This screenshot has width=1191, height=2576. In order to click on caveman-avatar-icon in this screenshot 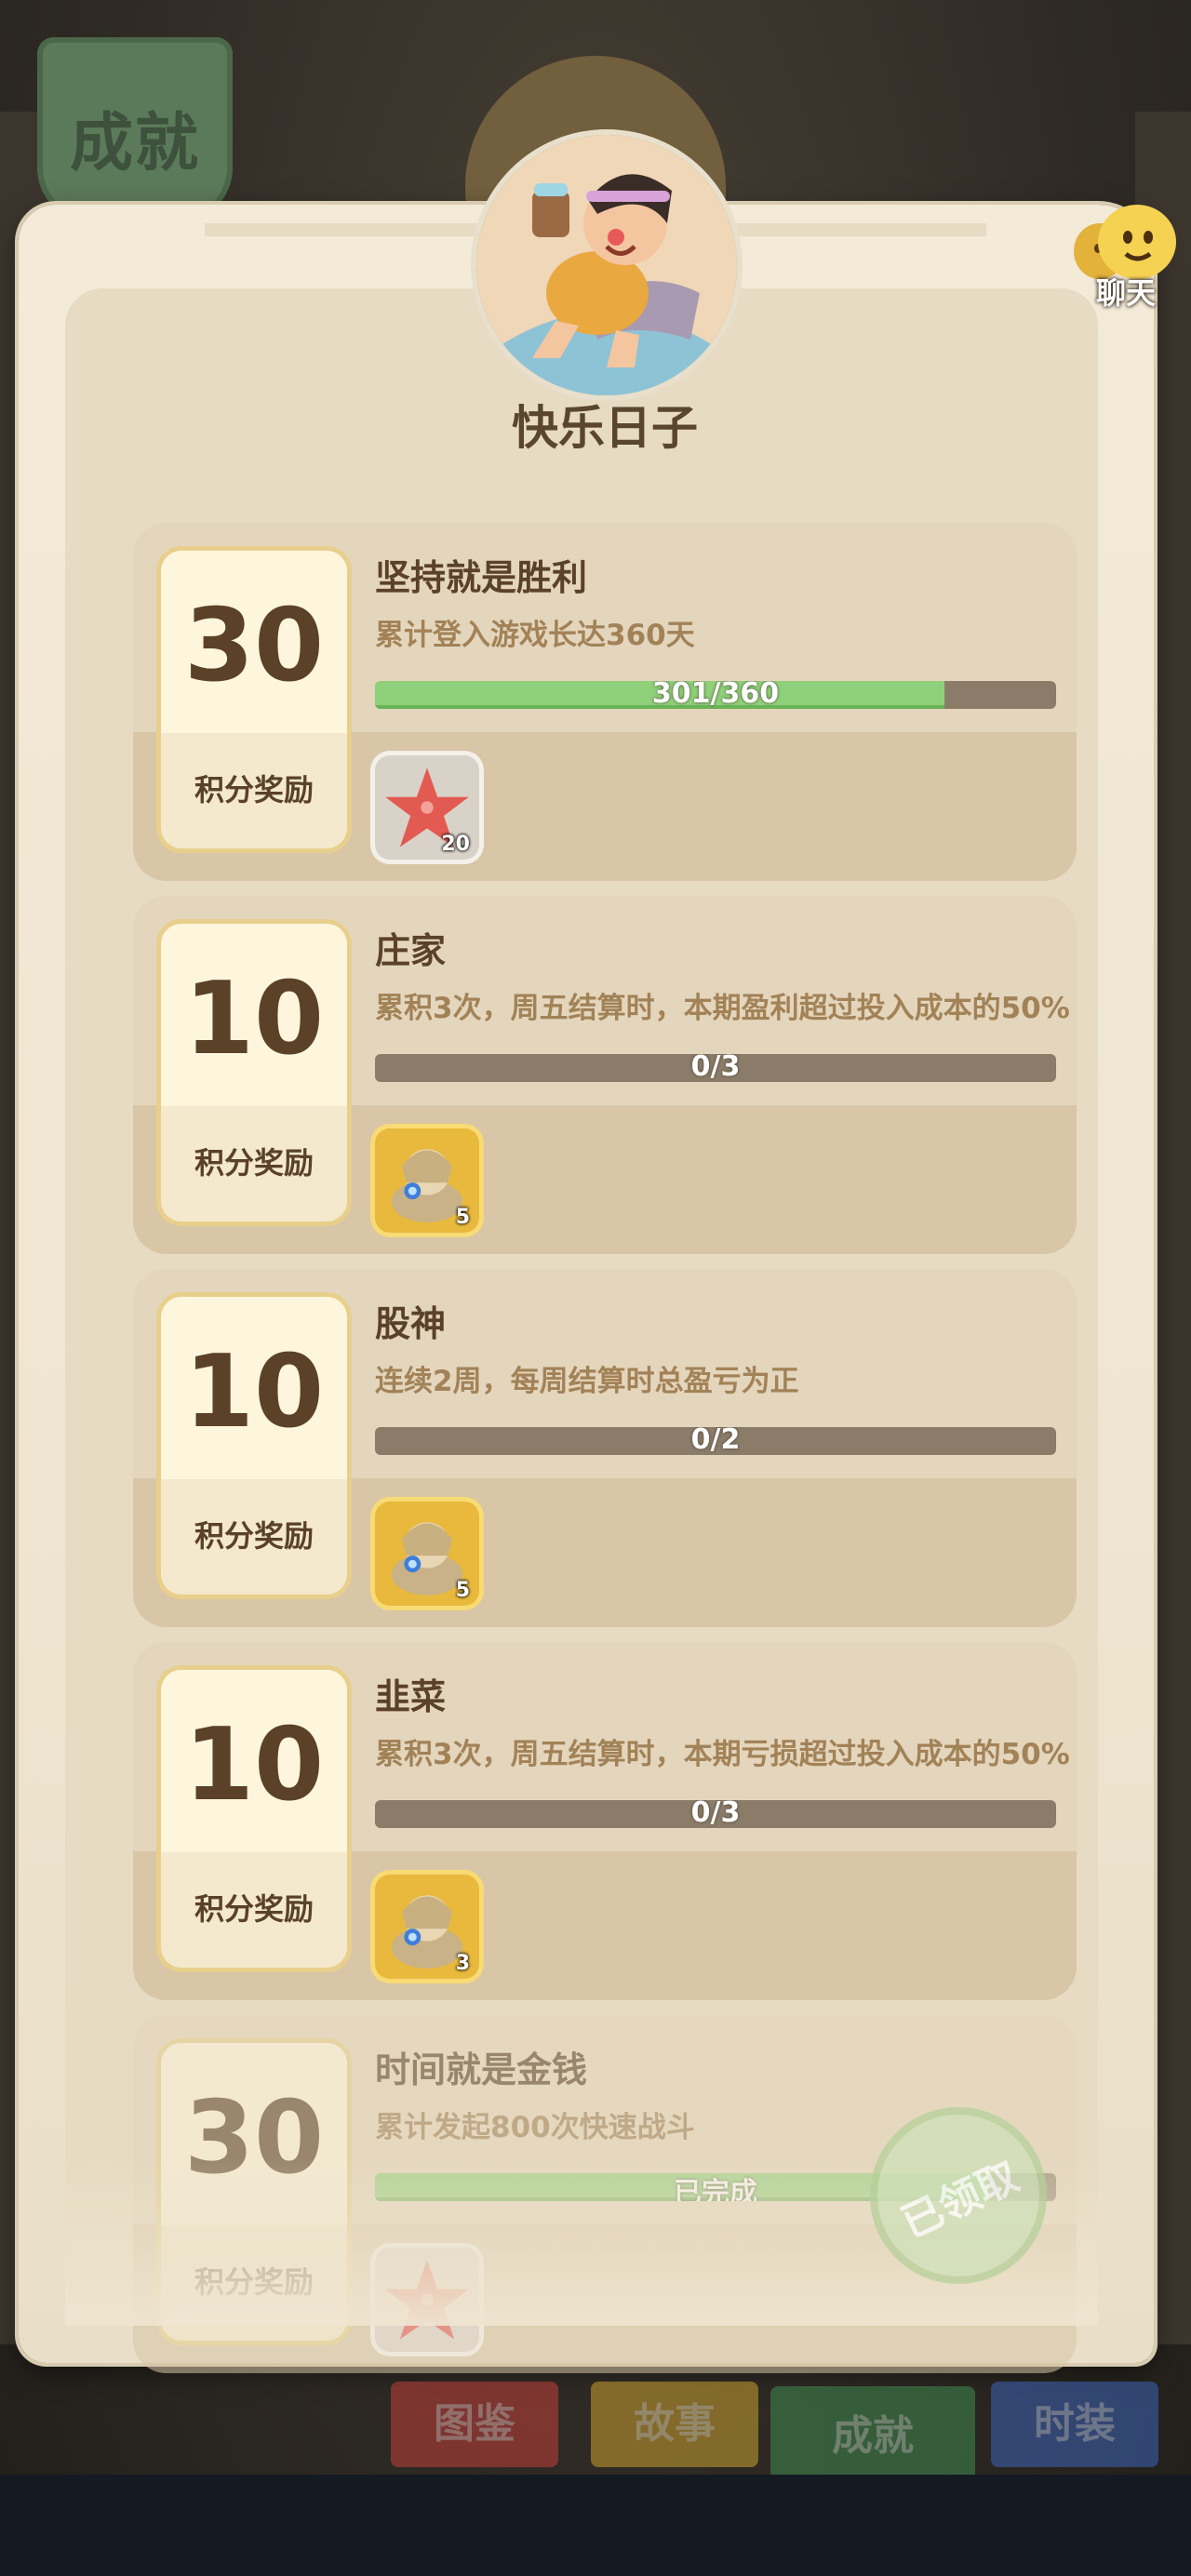, I will do `click(606, 265)`.